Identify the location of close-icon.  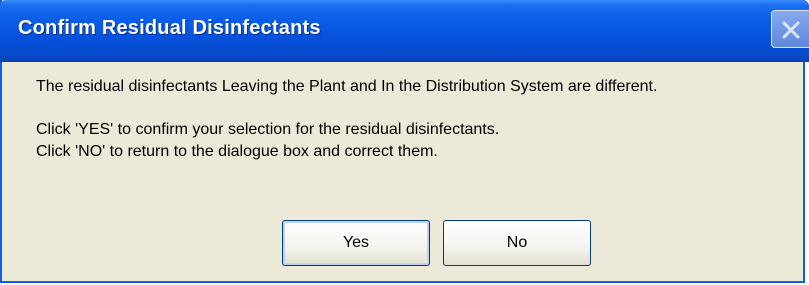
(791, 30).